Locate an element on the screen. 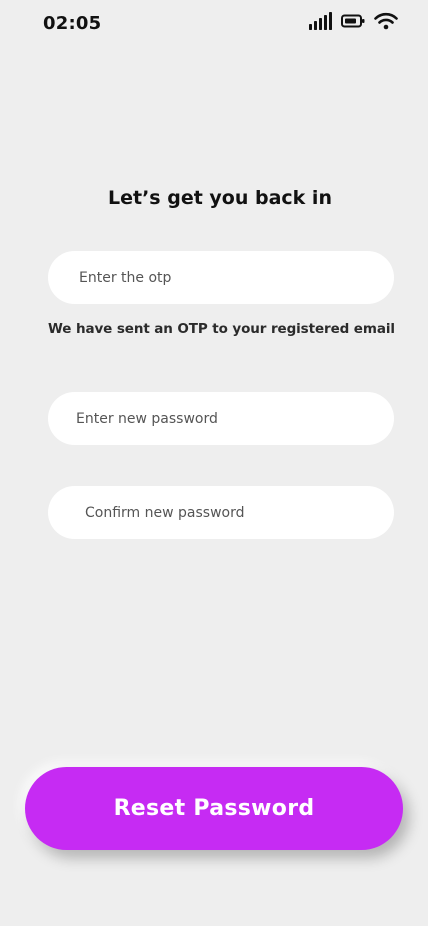 This screenshot has height=926, width=428. page-title: Let’s get you back in is located at coordinates (220, 198).